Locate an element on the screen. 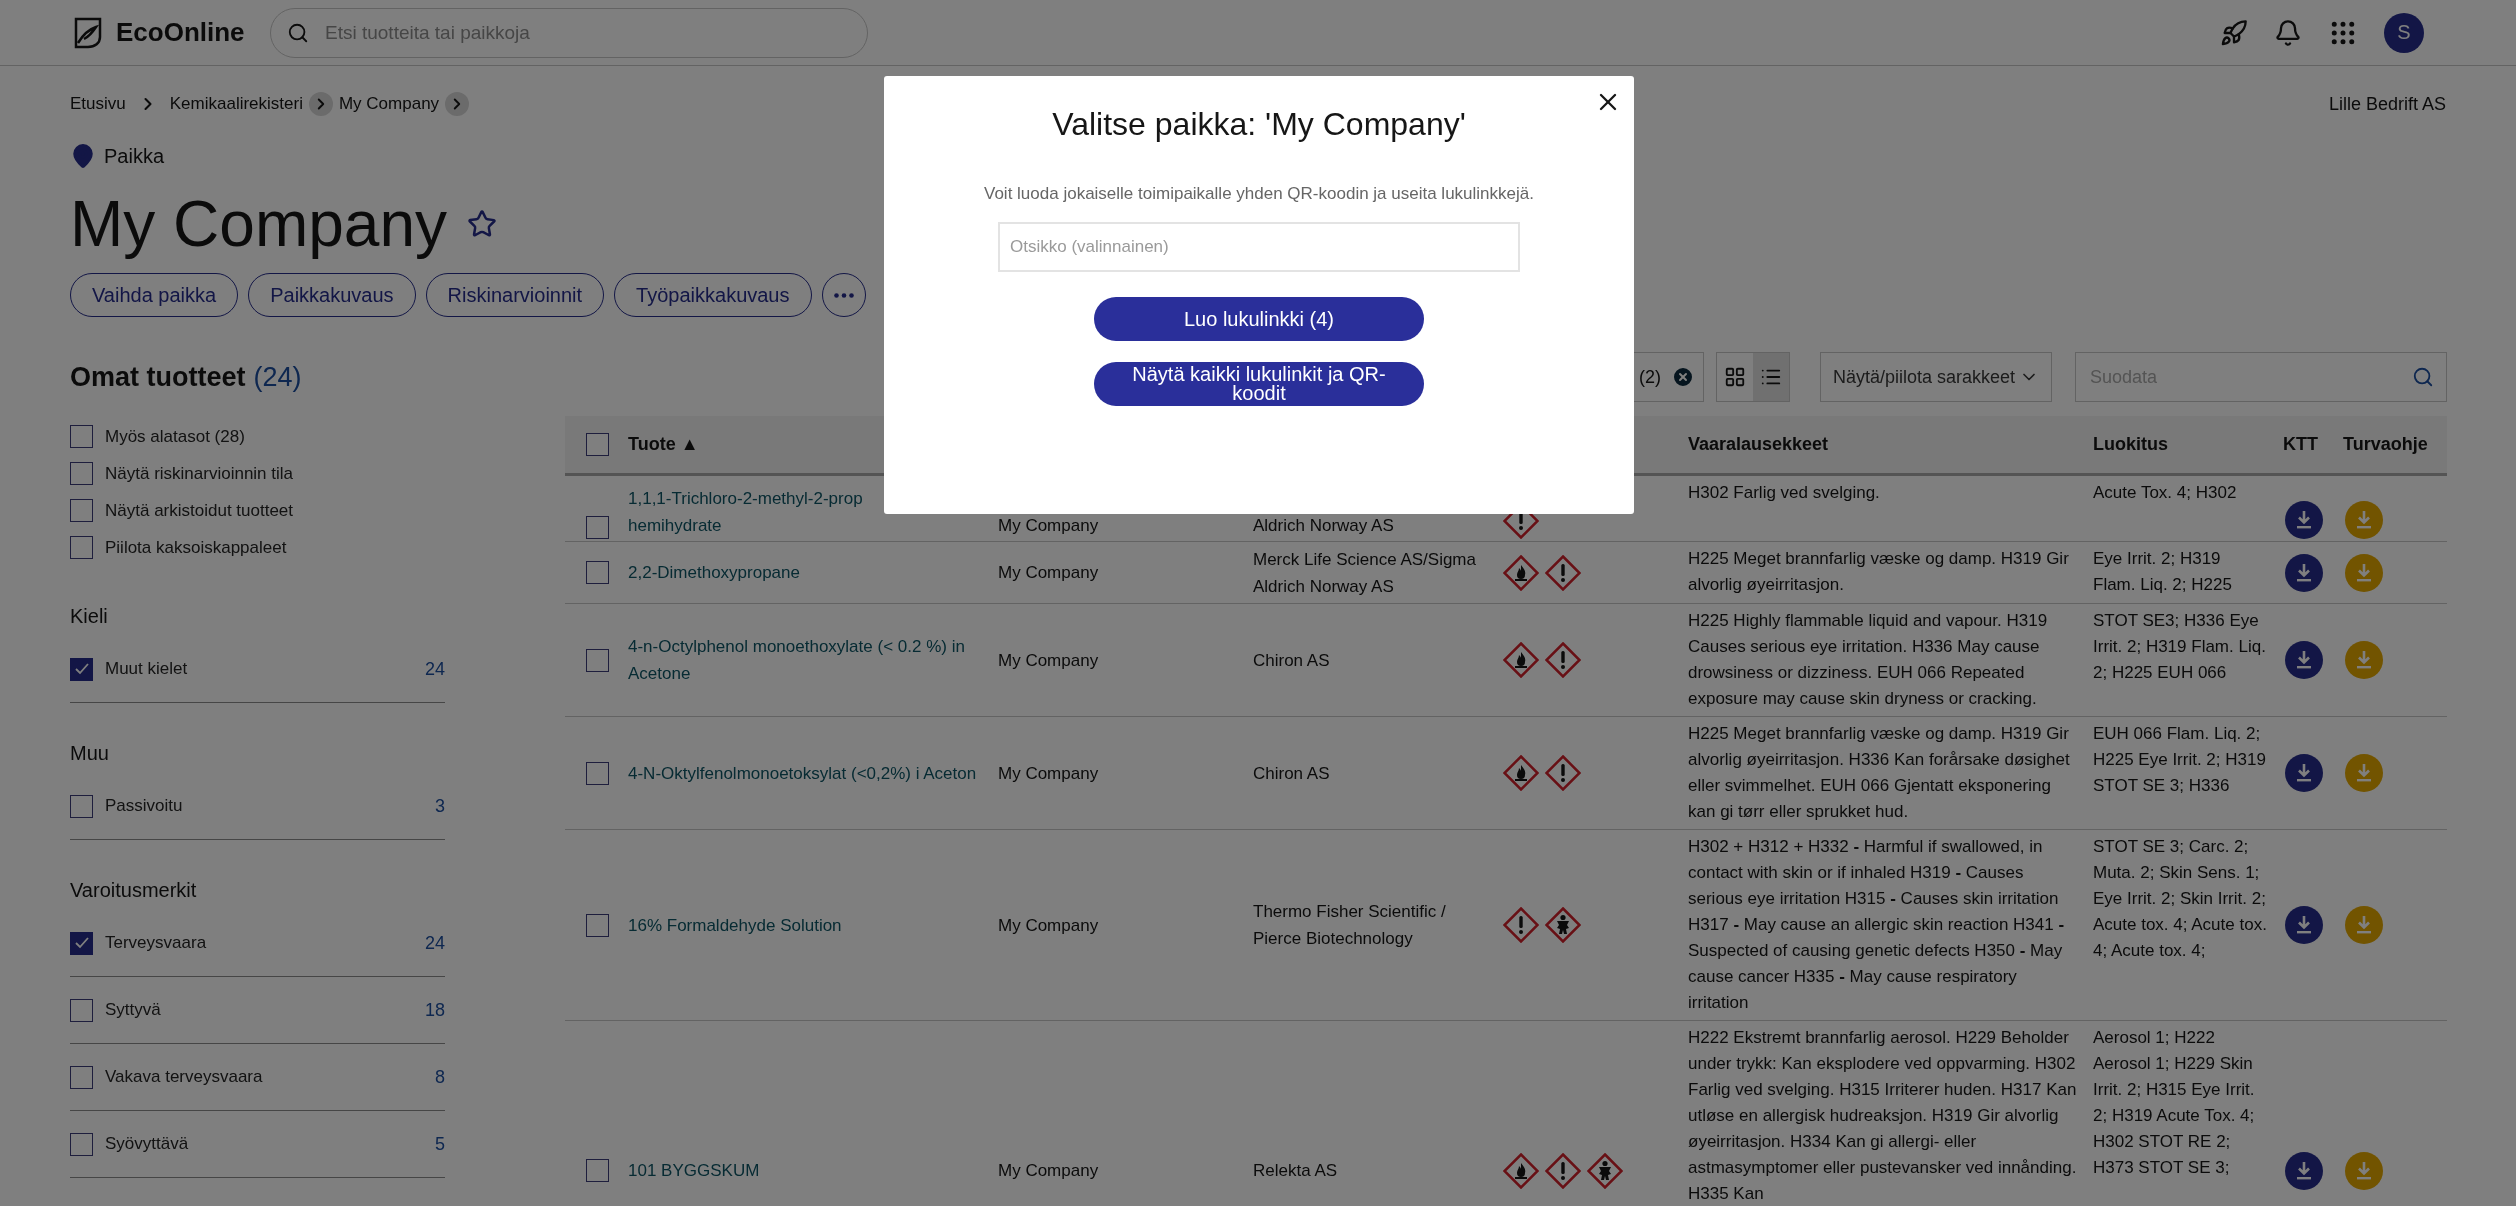  search-field: Etsi tuotteita tai paikkoja is located at coordinates (569, 32).